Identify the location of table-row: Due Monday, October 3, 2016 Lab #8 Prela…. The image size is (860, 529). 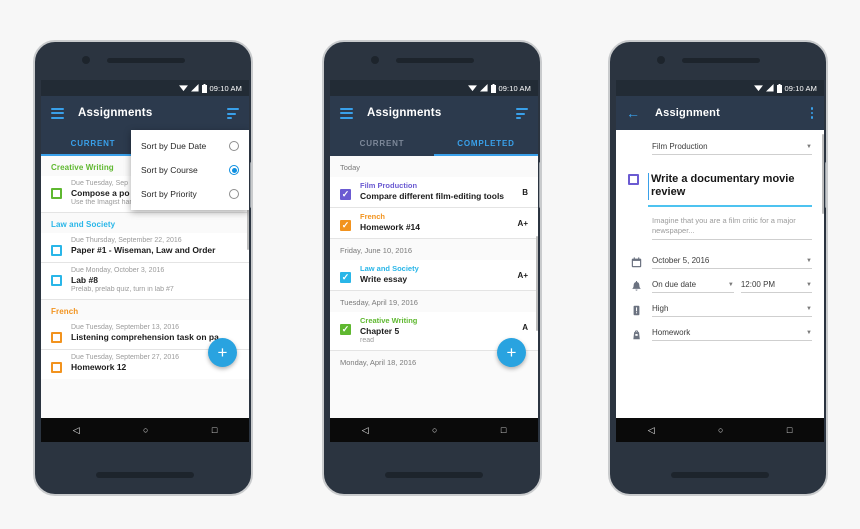
(145, 281).